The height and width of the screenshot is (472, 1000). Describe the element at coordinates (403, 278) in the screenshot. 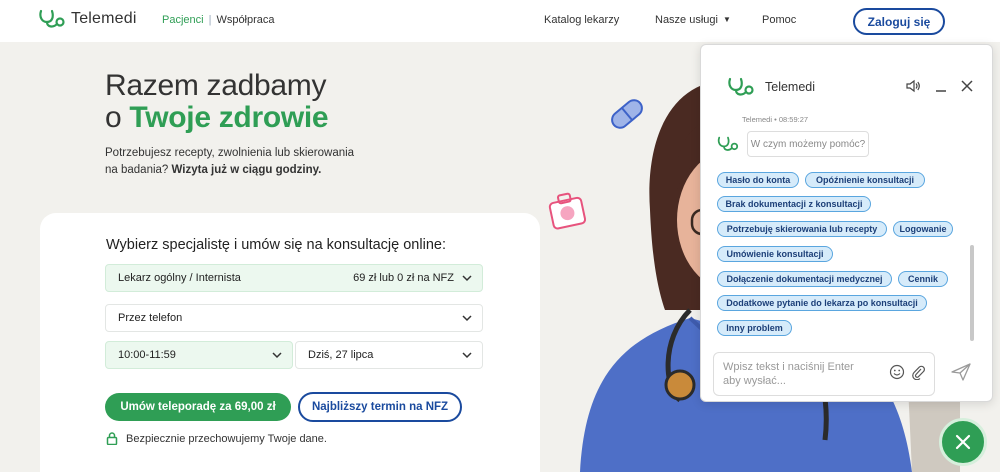

I see `specialist-price: 69 zł lub 0 zł na NFZ` at that location.